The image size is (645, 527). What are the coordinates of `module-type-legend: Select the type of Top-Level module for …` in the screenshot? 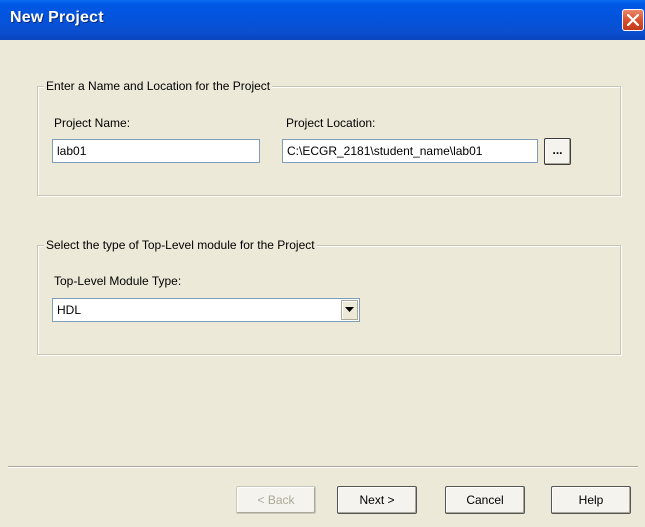 It's located at (180, 245).